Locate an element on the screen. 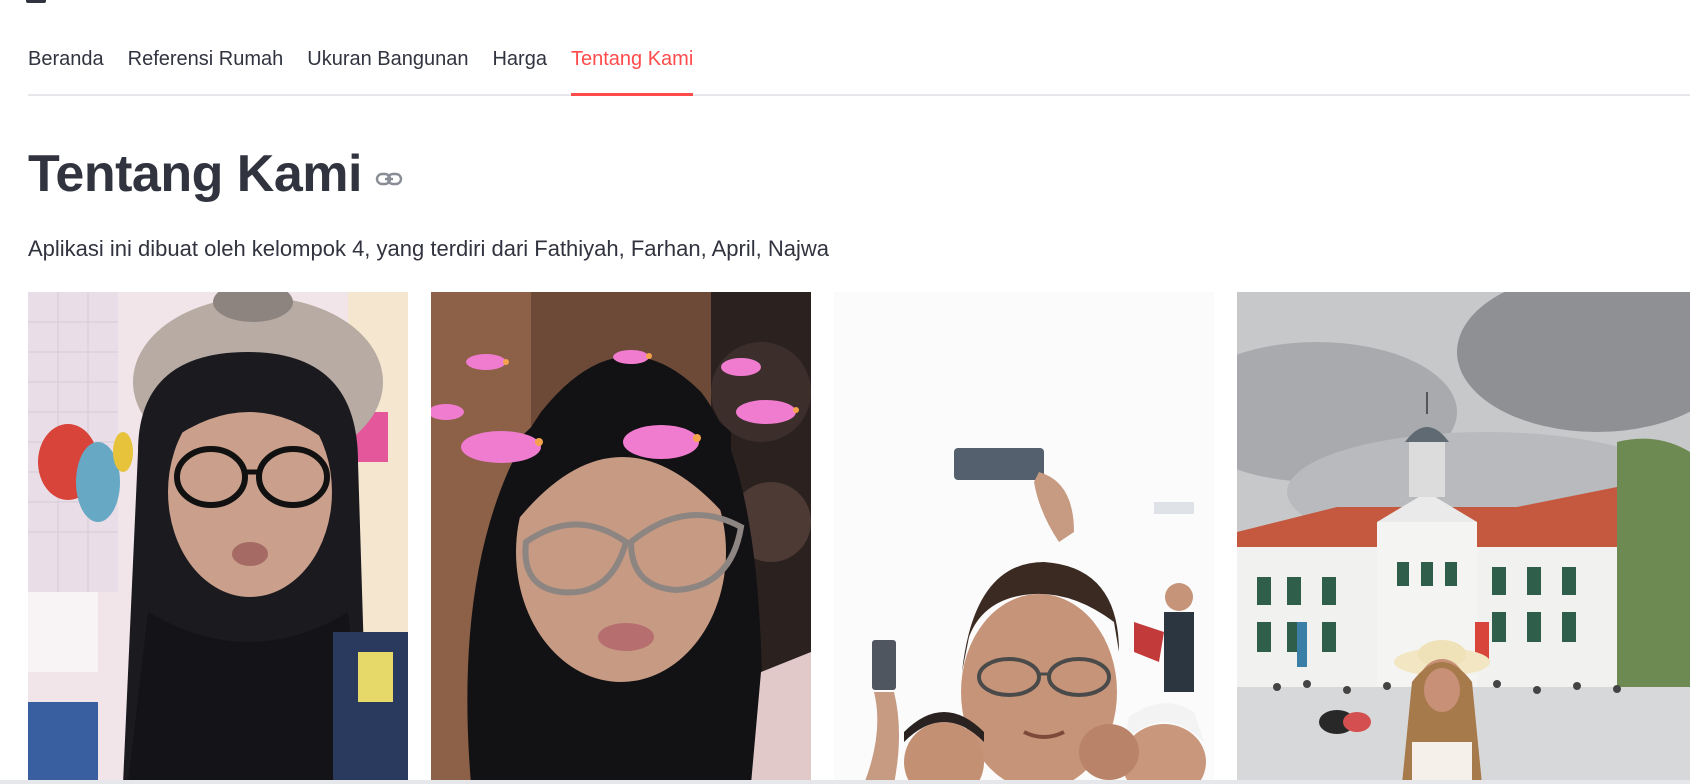 The image size is (1690, 784). tab-harga: Harga is located at coordinates (519, 69).